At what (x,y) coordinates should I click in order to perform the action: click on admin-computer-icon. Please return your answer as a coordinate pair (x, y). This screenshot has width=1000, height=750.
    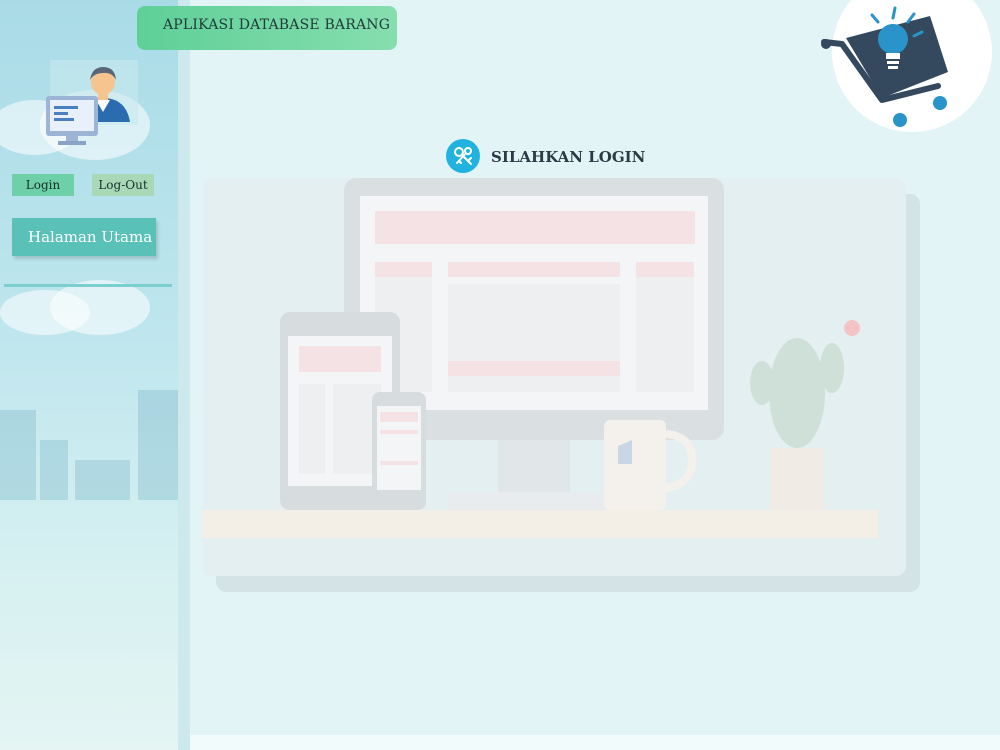
    Looking at the image, I should click on (90, 105).